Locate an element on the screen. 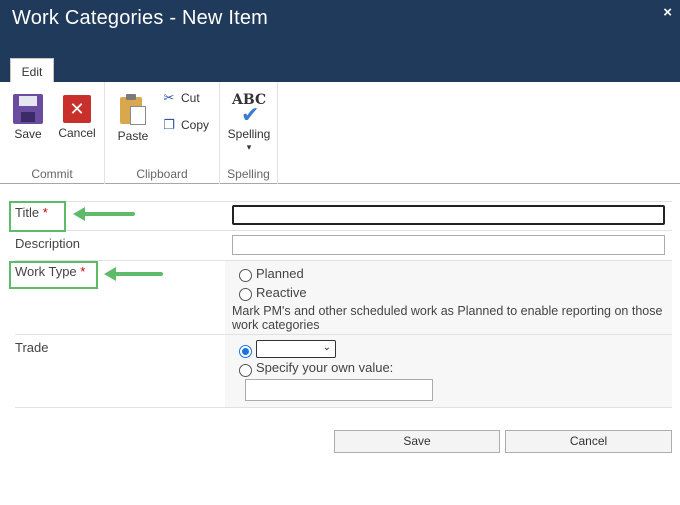  cancel-ribbon-label: Cancel is located at coordinates (77, 133).